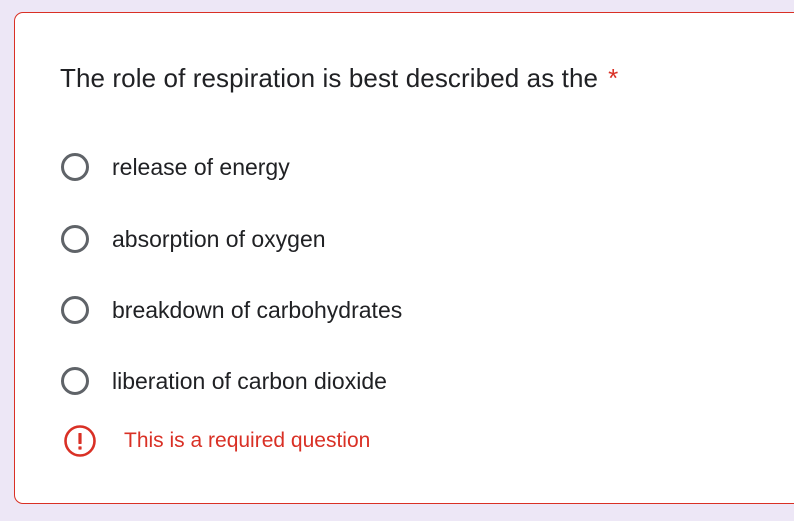  I want to click on error-message-row: This is a required question, so click(216, 441).